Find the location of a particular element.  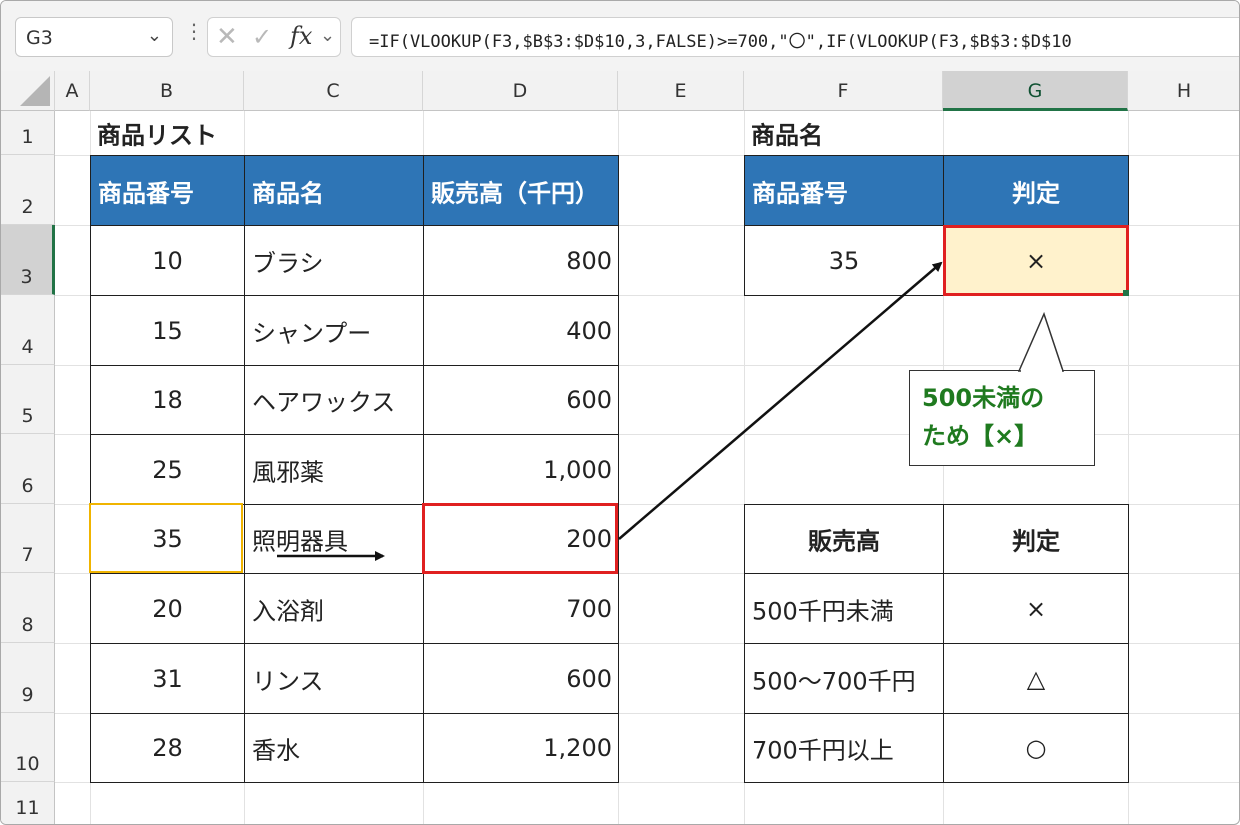

table-cell-name: 入浴剤 is located at coordinates (334, 608).